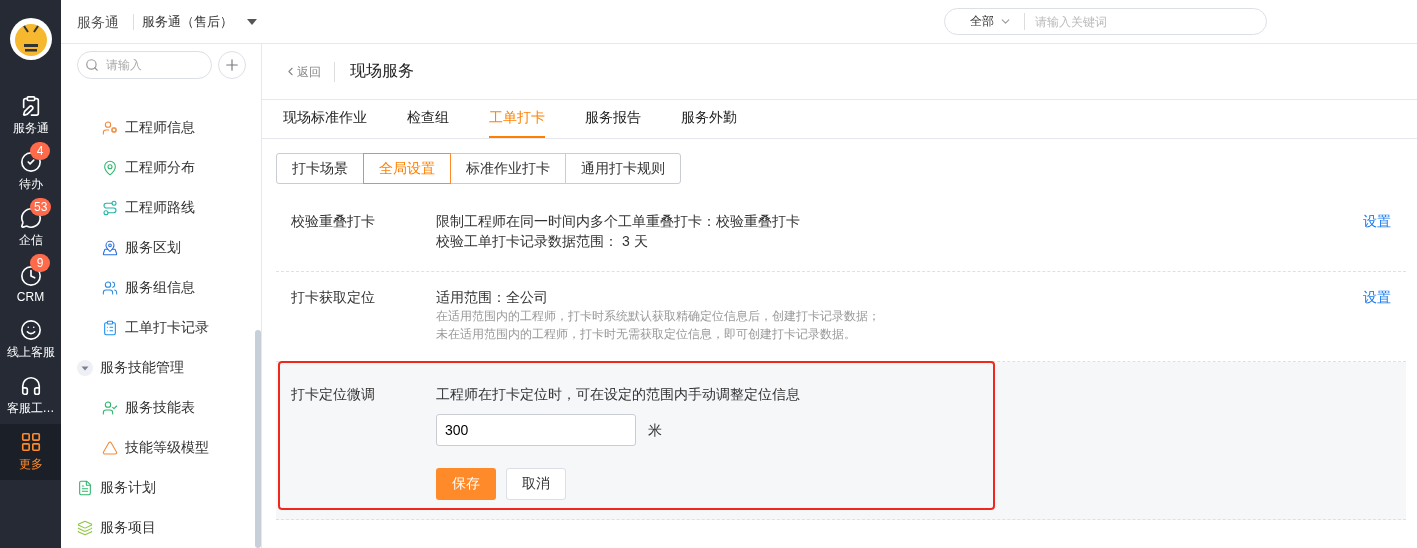  What do you see at coordinates (252, 21) in the screenshot?
I see `caret-down-icon` at bounding box center [252, 21].